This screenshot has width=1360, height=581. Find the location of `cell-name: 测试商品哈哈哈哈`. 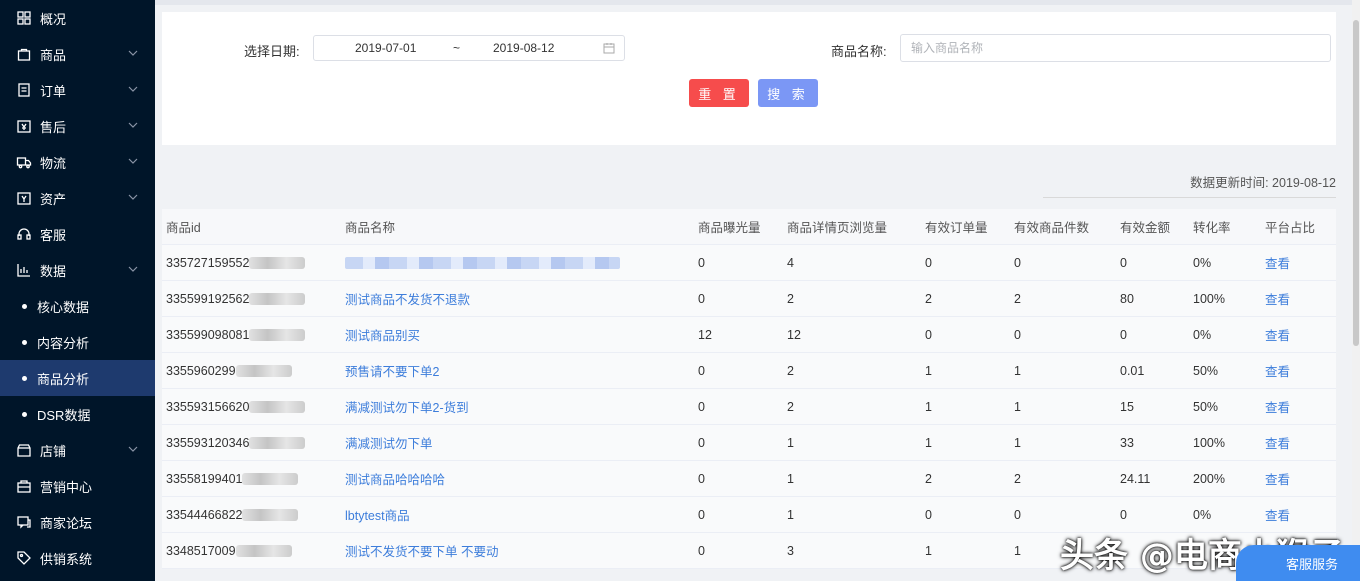

cell-name: 测试商品哈哈哈哈 is located at coordinates (517, 478).